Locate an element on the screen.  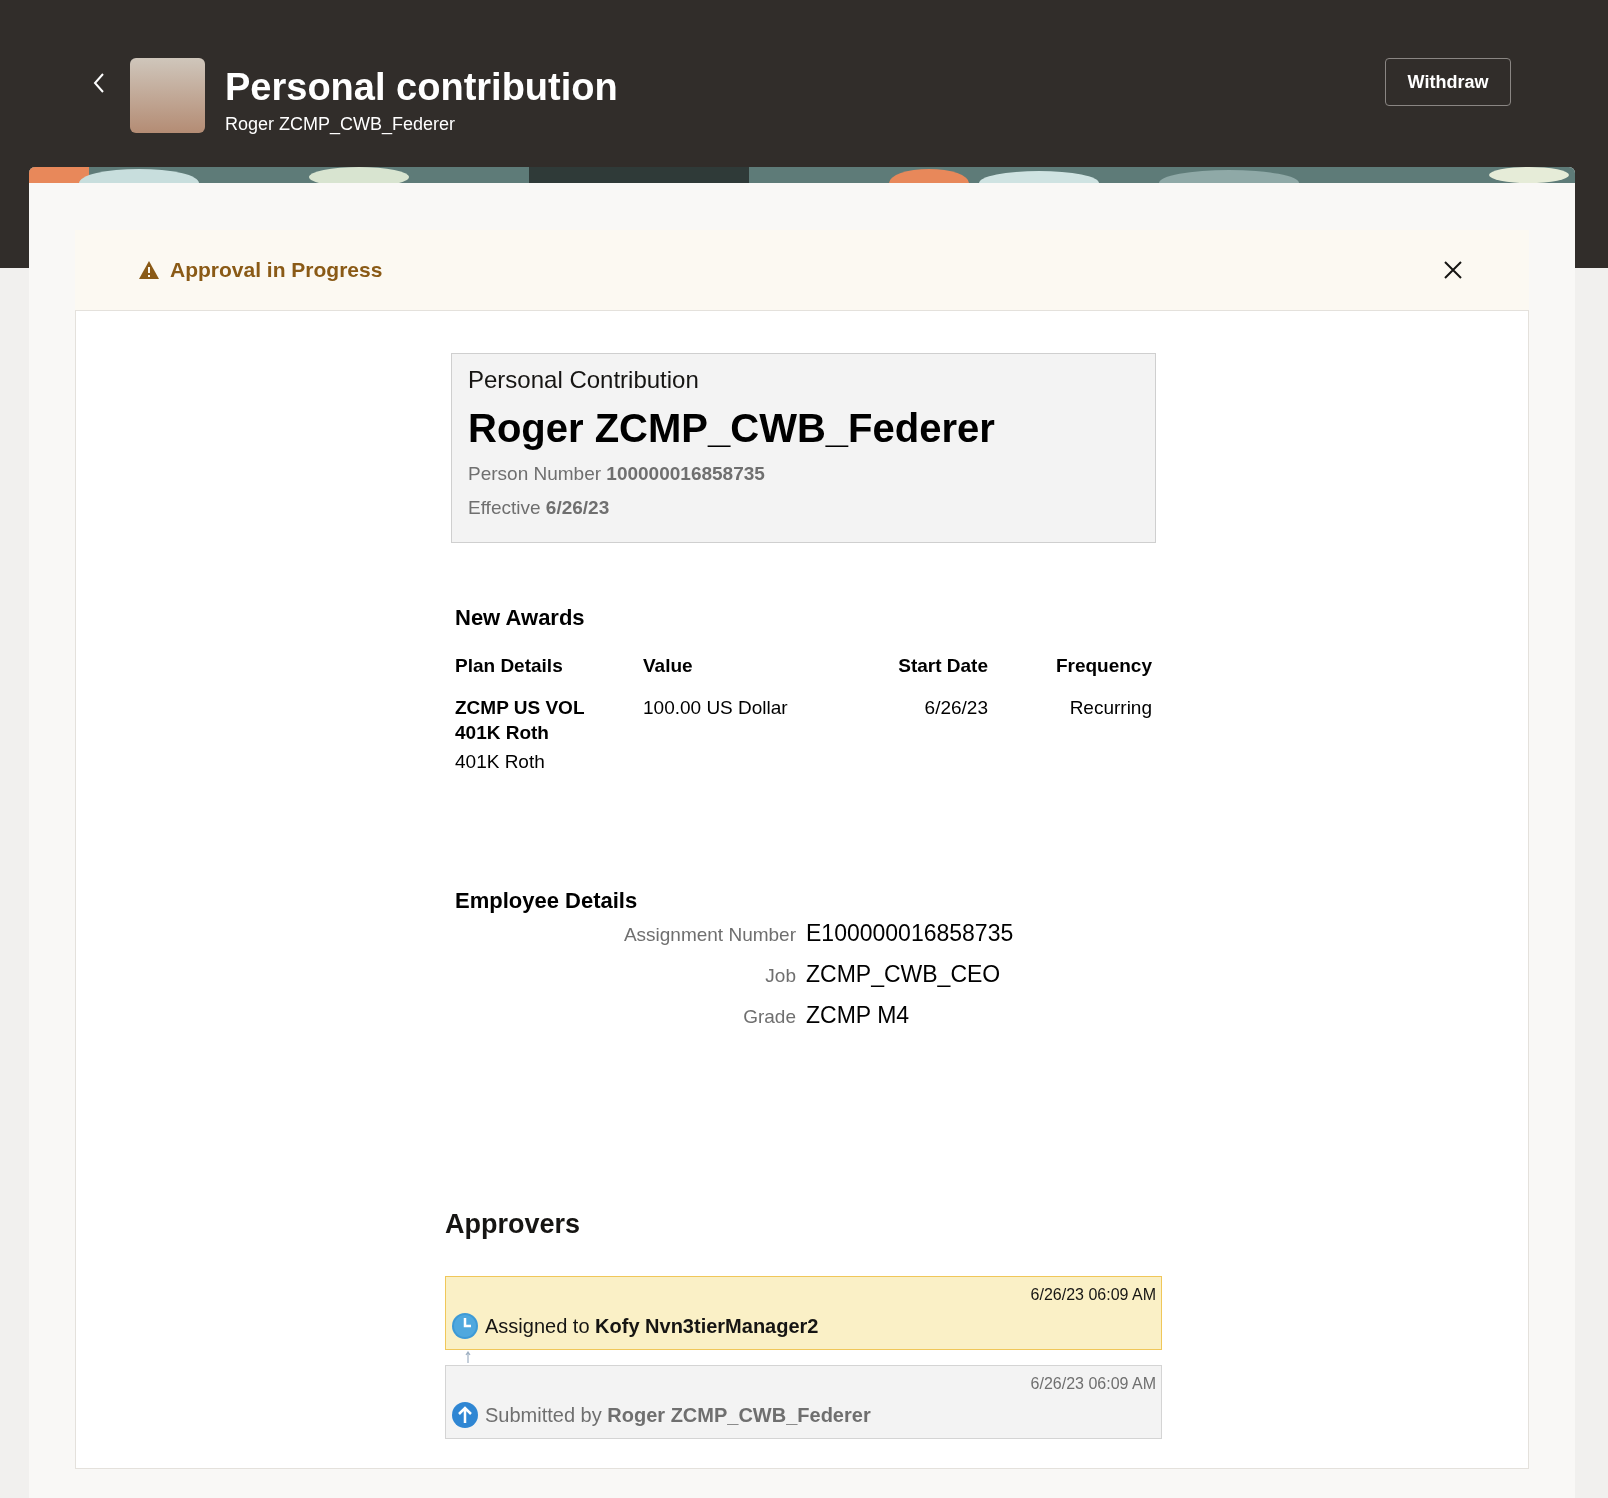
close-icon is located at coordinates (1453, 270).